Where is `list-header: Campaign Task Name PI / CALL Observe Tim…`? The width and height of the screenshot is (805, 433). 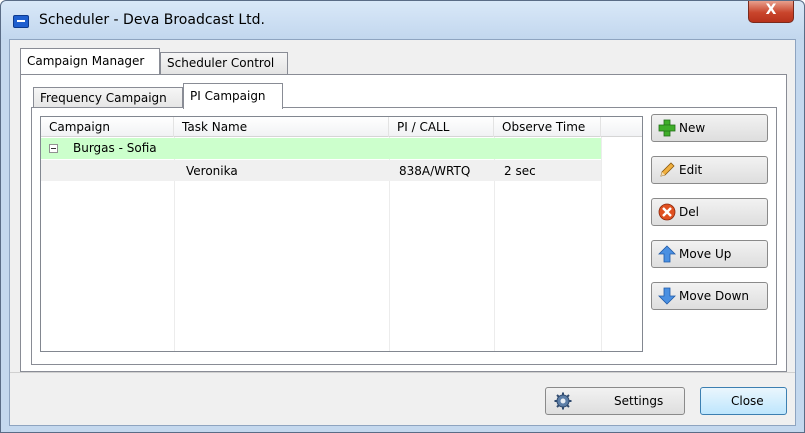
list-header: Campaign Task Name PI / CALL Observe Tim… is located at coordinates (341, 127).